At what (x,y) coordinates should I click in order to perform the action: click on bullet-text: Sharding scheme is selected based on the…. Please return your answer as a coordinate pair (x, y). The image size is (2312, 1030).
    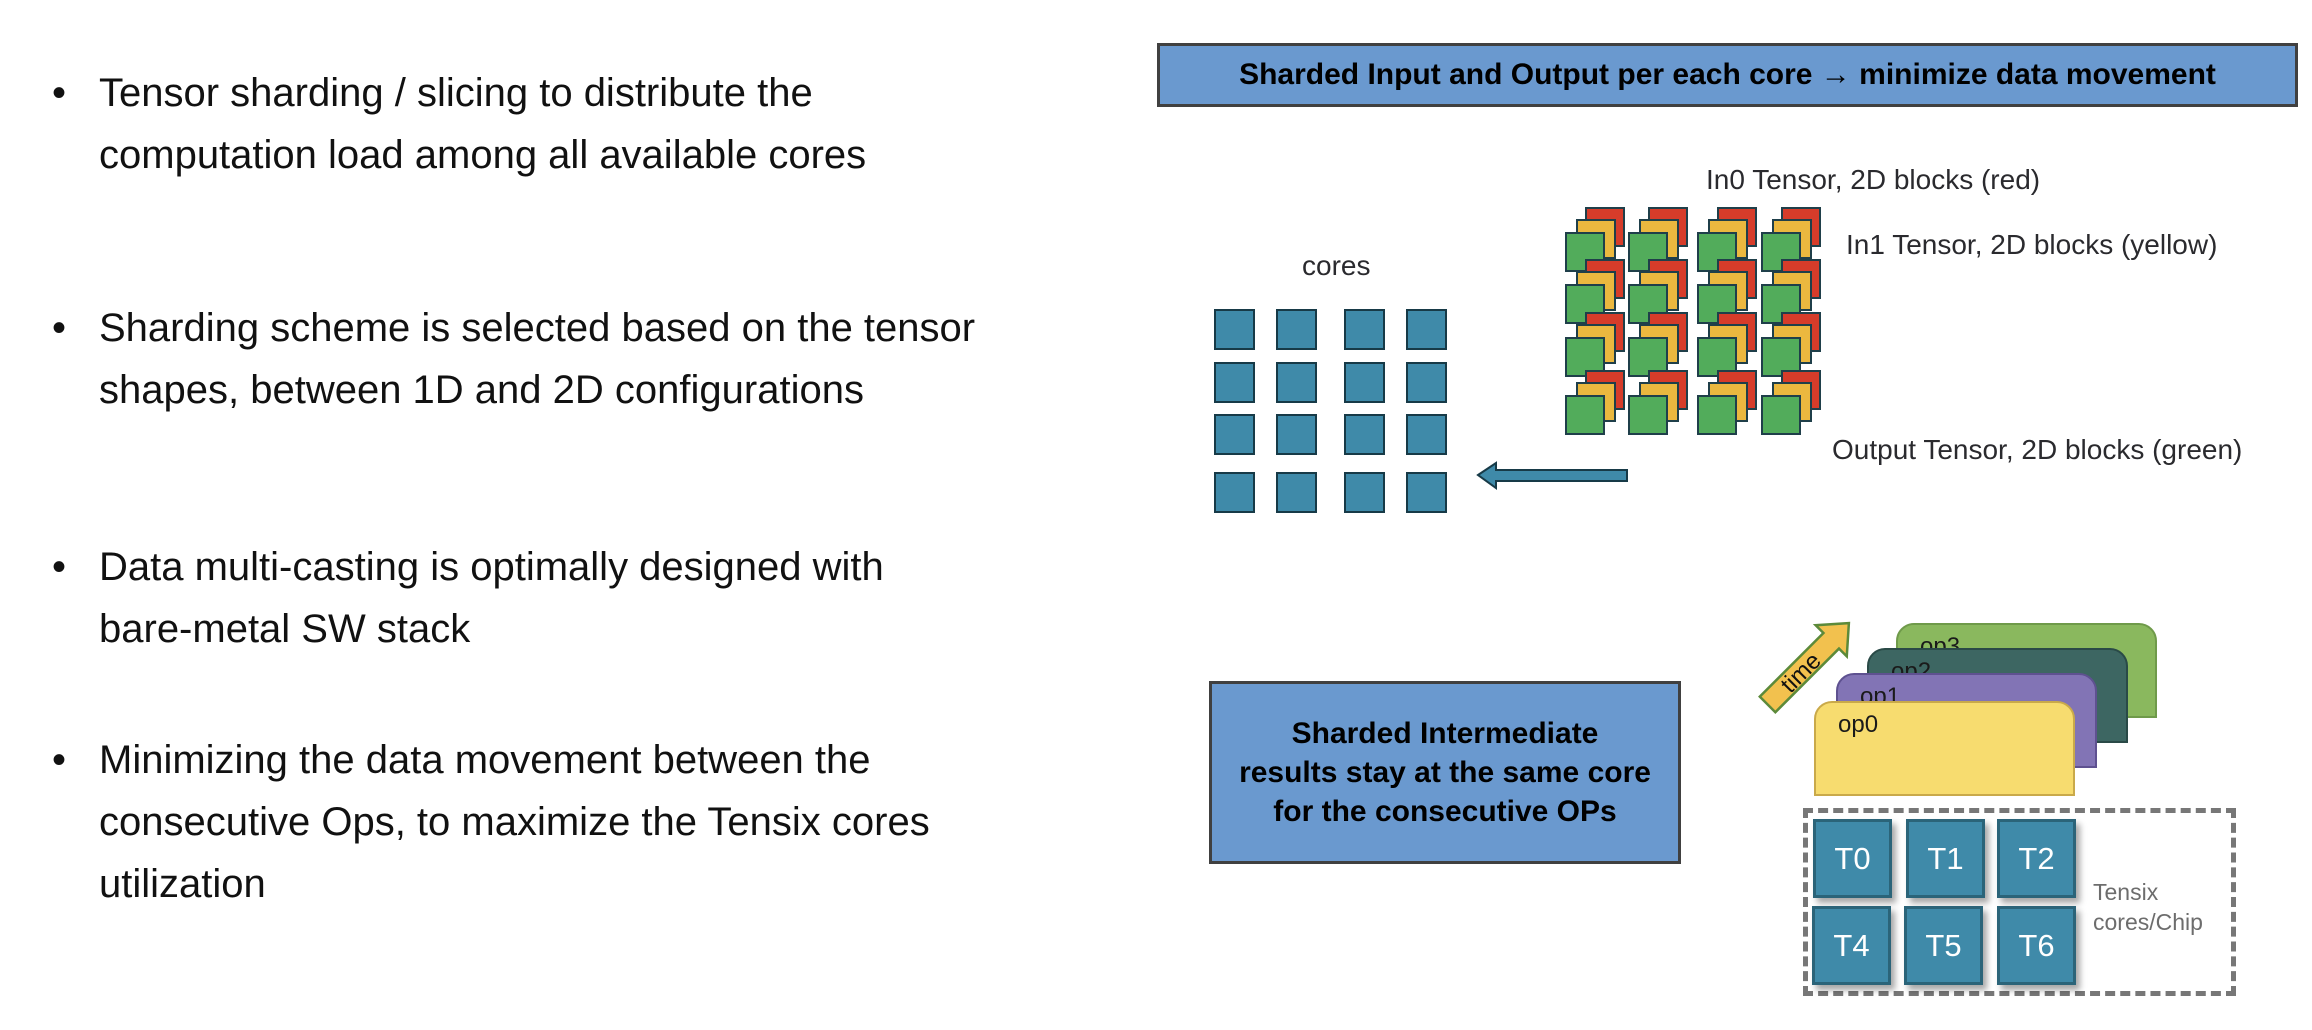
    Looking at the image, I should click on (537, 359).